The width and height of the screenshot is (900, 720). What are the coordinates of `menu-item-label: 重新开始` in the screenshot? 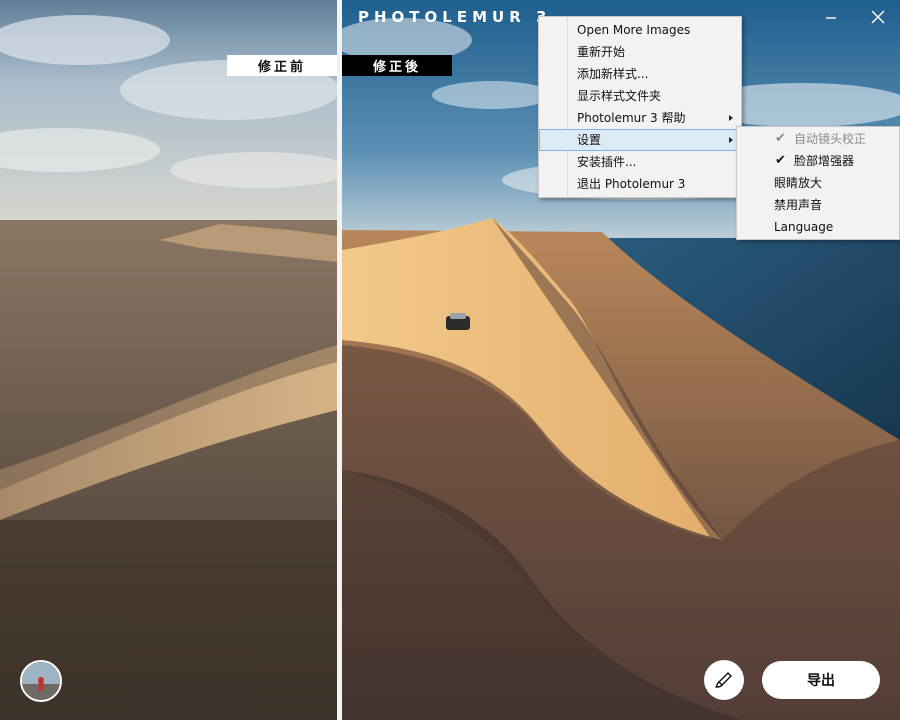 It's located at (601, 52).